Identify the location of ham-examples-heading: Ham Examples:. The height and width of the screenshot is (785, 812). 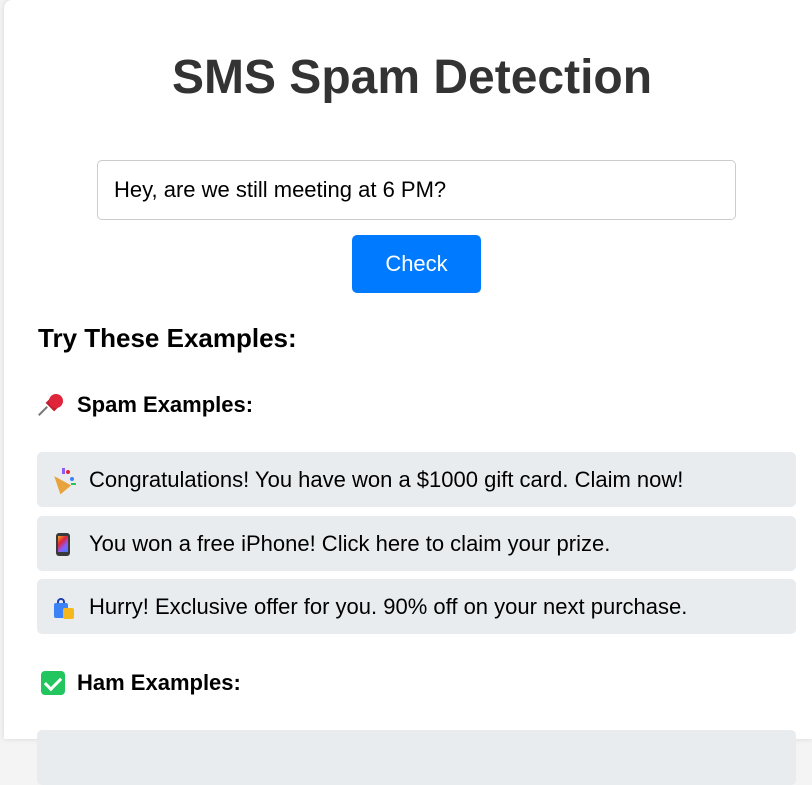
(140, 683).